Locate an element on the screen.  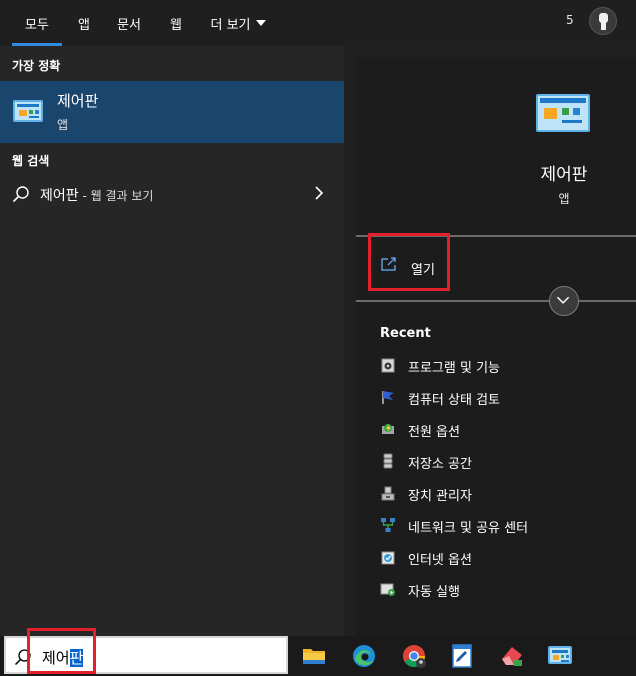
autoplay-icon is located at coordinates (387, 589).